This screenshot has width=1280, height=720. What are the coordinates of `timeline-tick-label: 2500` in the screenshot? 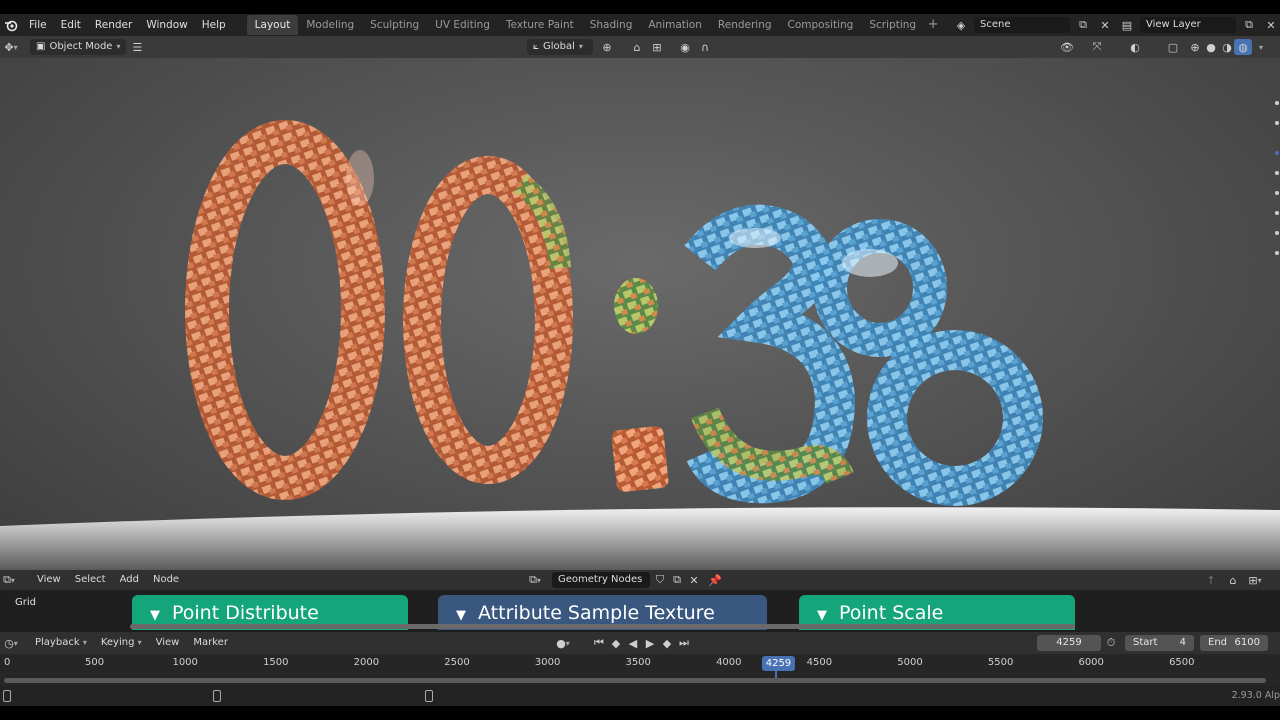 It's located at (457, 662).